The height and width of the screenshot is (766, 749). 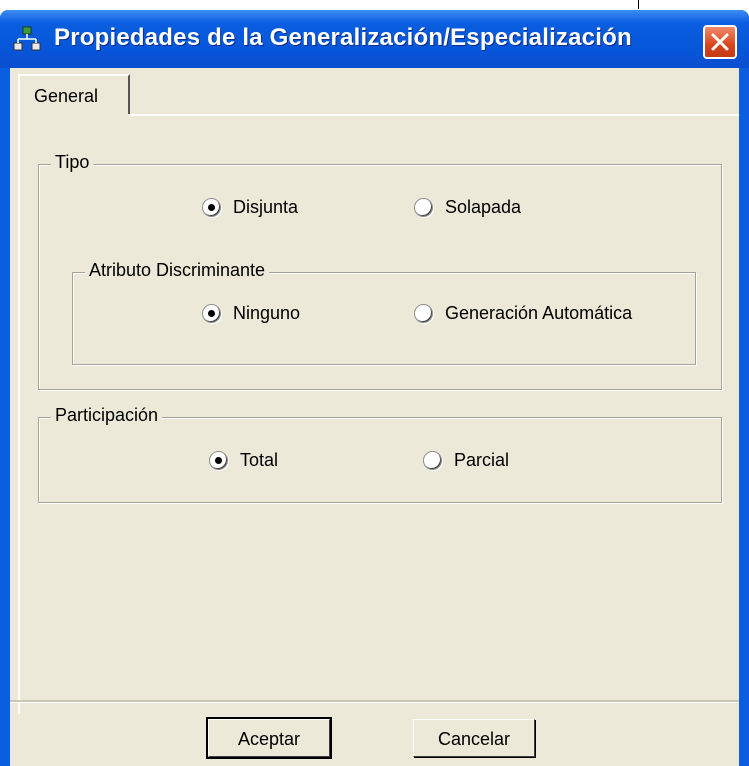 I want to click on total-radio: Total, so click(x=243, y=460).